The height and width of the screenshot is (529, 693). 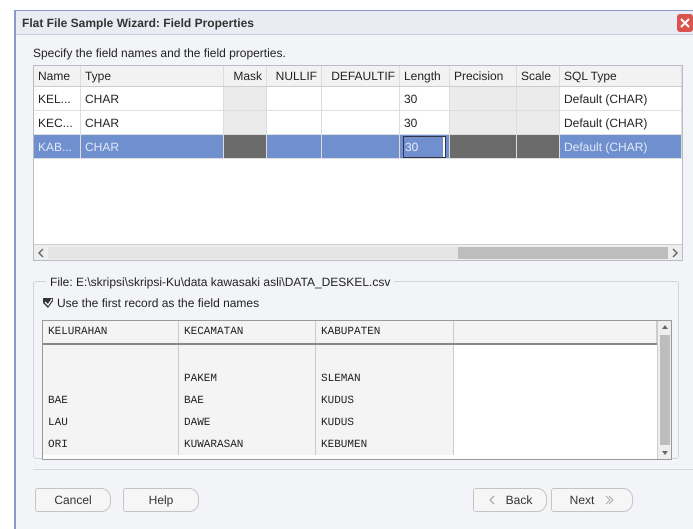 I want to click on dialog-button: Help, so click(x=161, y=500).